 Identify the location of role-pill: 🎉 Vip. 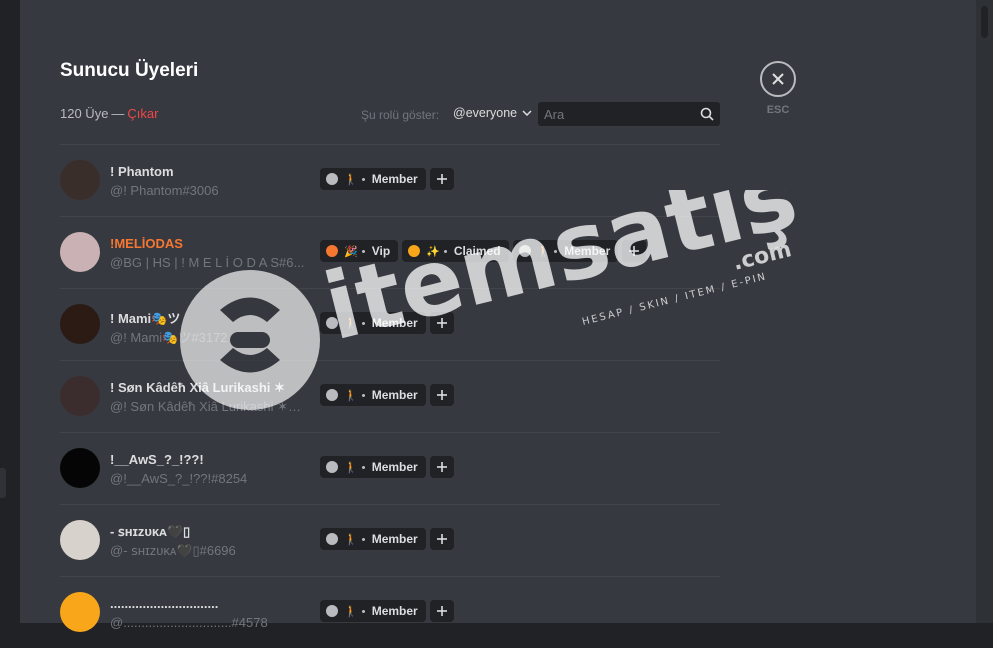
(359, 251).